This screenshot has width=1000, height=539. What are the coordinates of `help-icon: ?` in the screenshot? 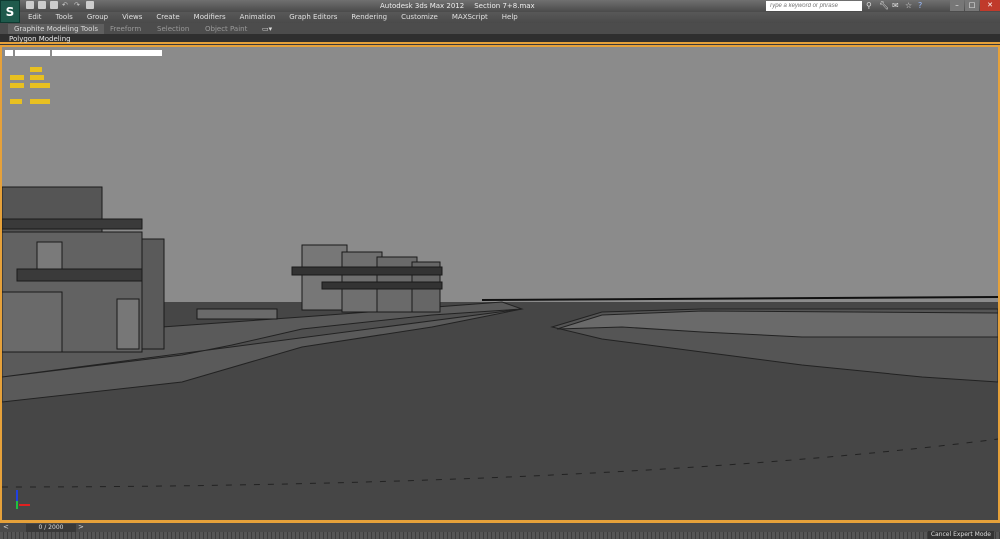 It's located at (922, 5).